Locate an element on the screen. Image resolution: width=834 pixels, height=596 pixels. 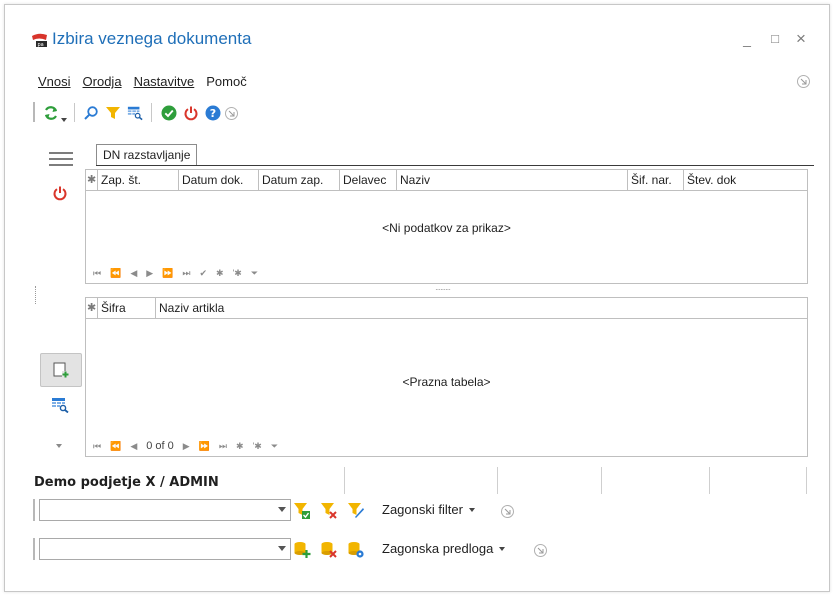
articles-grid-header: ✱ Šifra Naziv artikla is located at coordinates (446, 308).